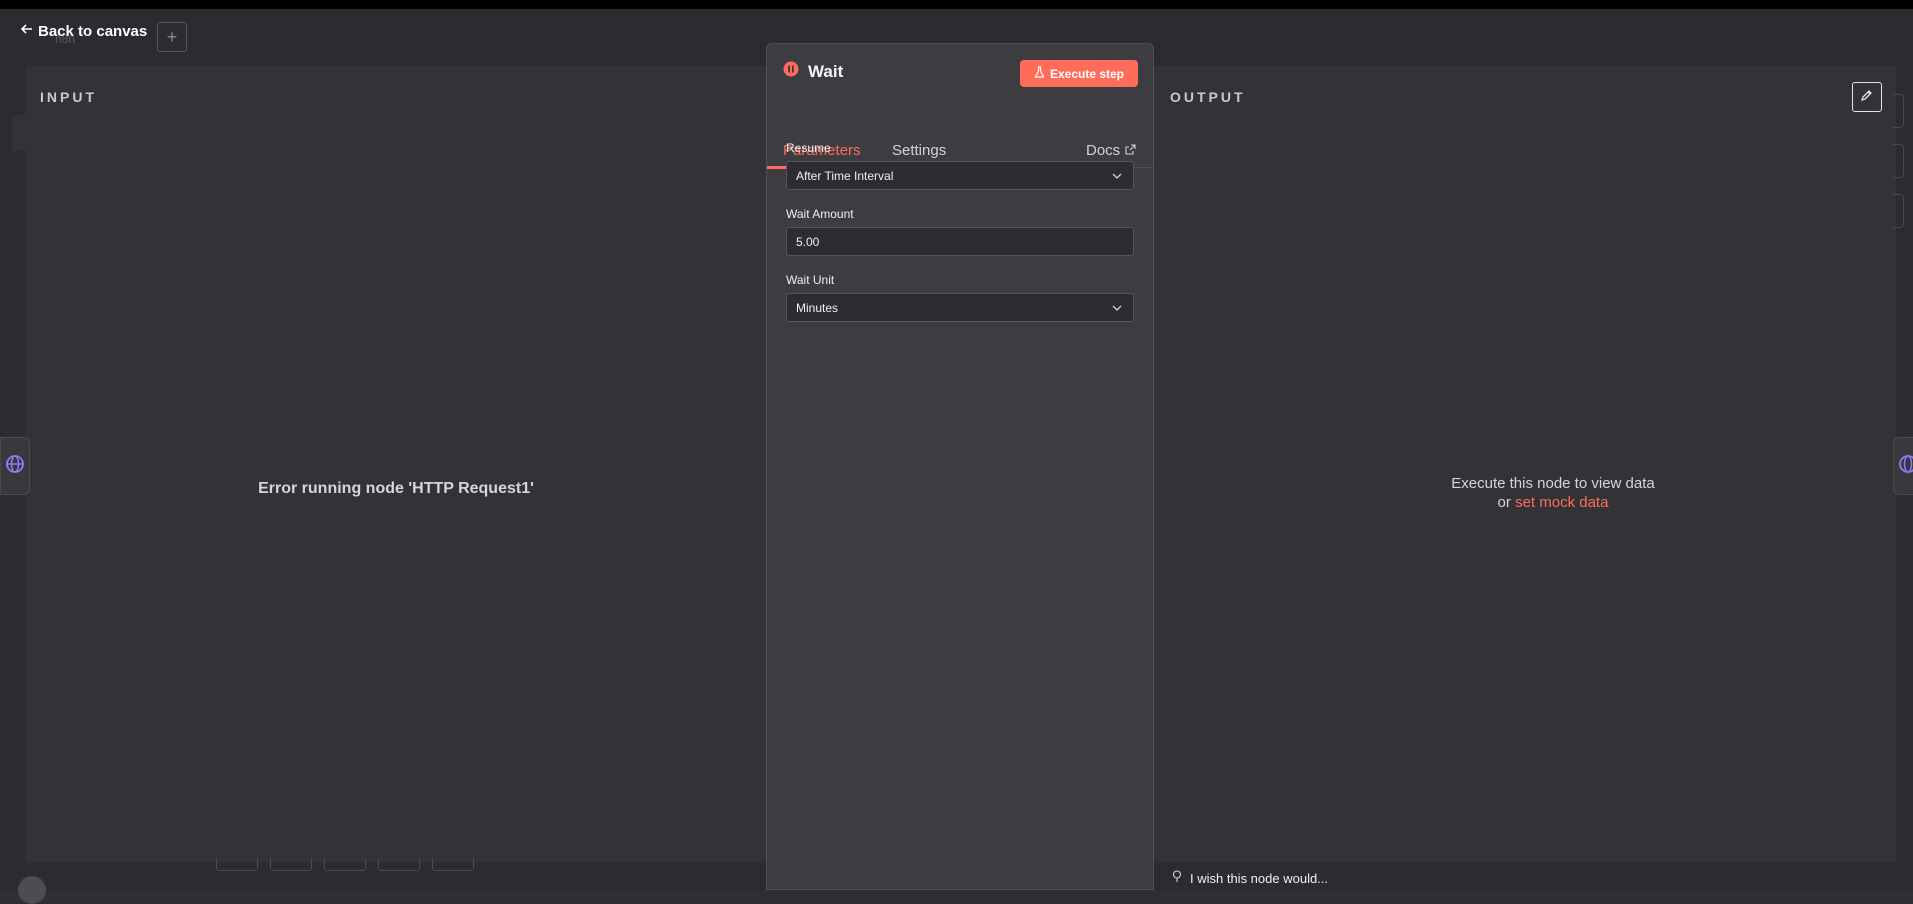 Image resolution: width=1913 pixels, height=904 pixels. Describe the element at coordinates (1087, 73) in the screenshot. I see `execute-step-label: Execute step` at that location.